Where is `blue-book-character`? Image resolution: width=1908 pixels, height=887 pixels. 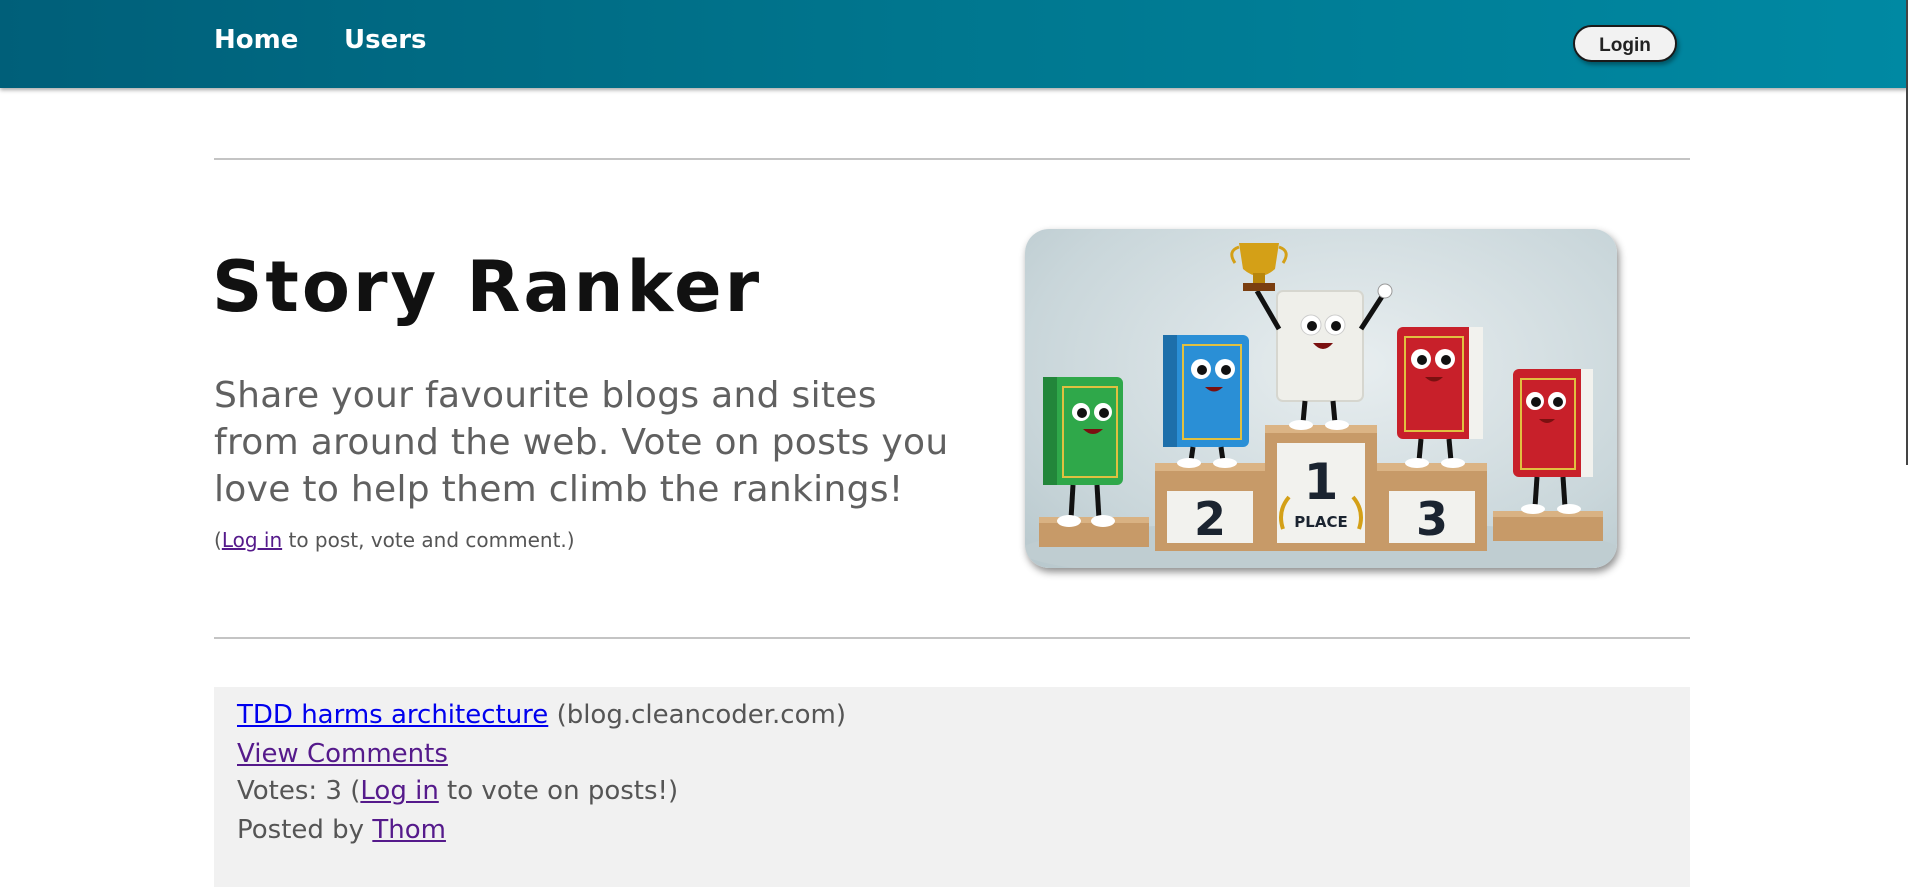
blue-book-character is located at coordinates (1206, 401).